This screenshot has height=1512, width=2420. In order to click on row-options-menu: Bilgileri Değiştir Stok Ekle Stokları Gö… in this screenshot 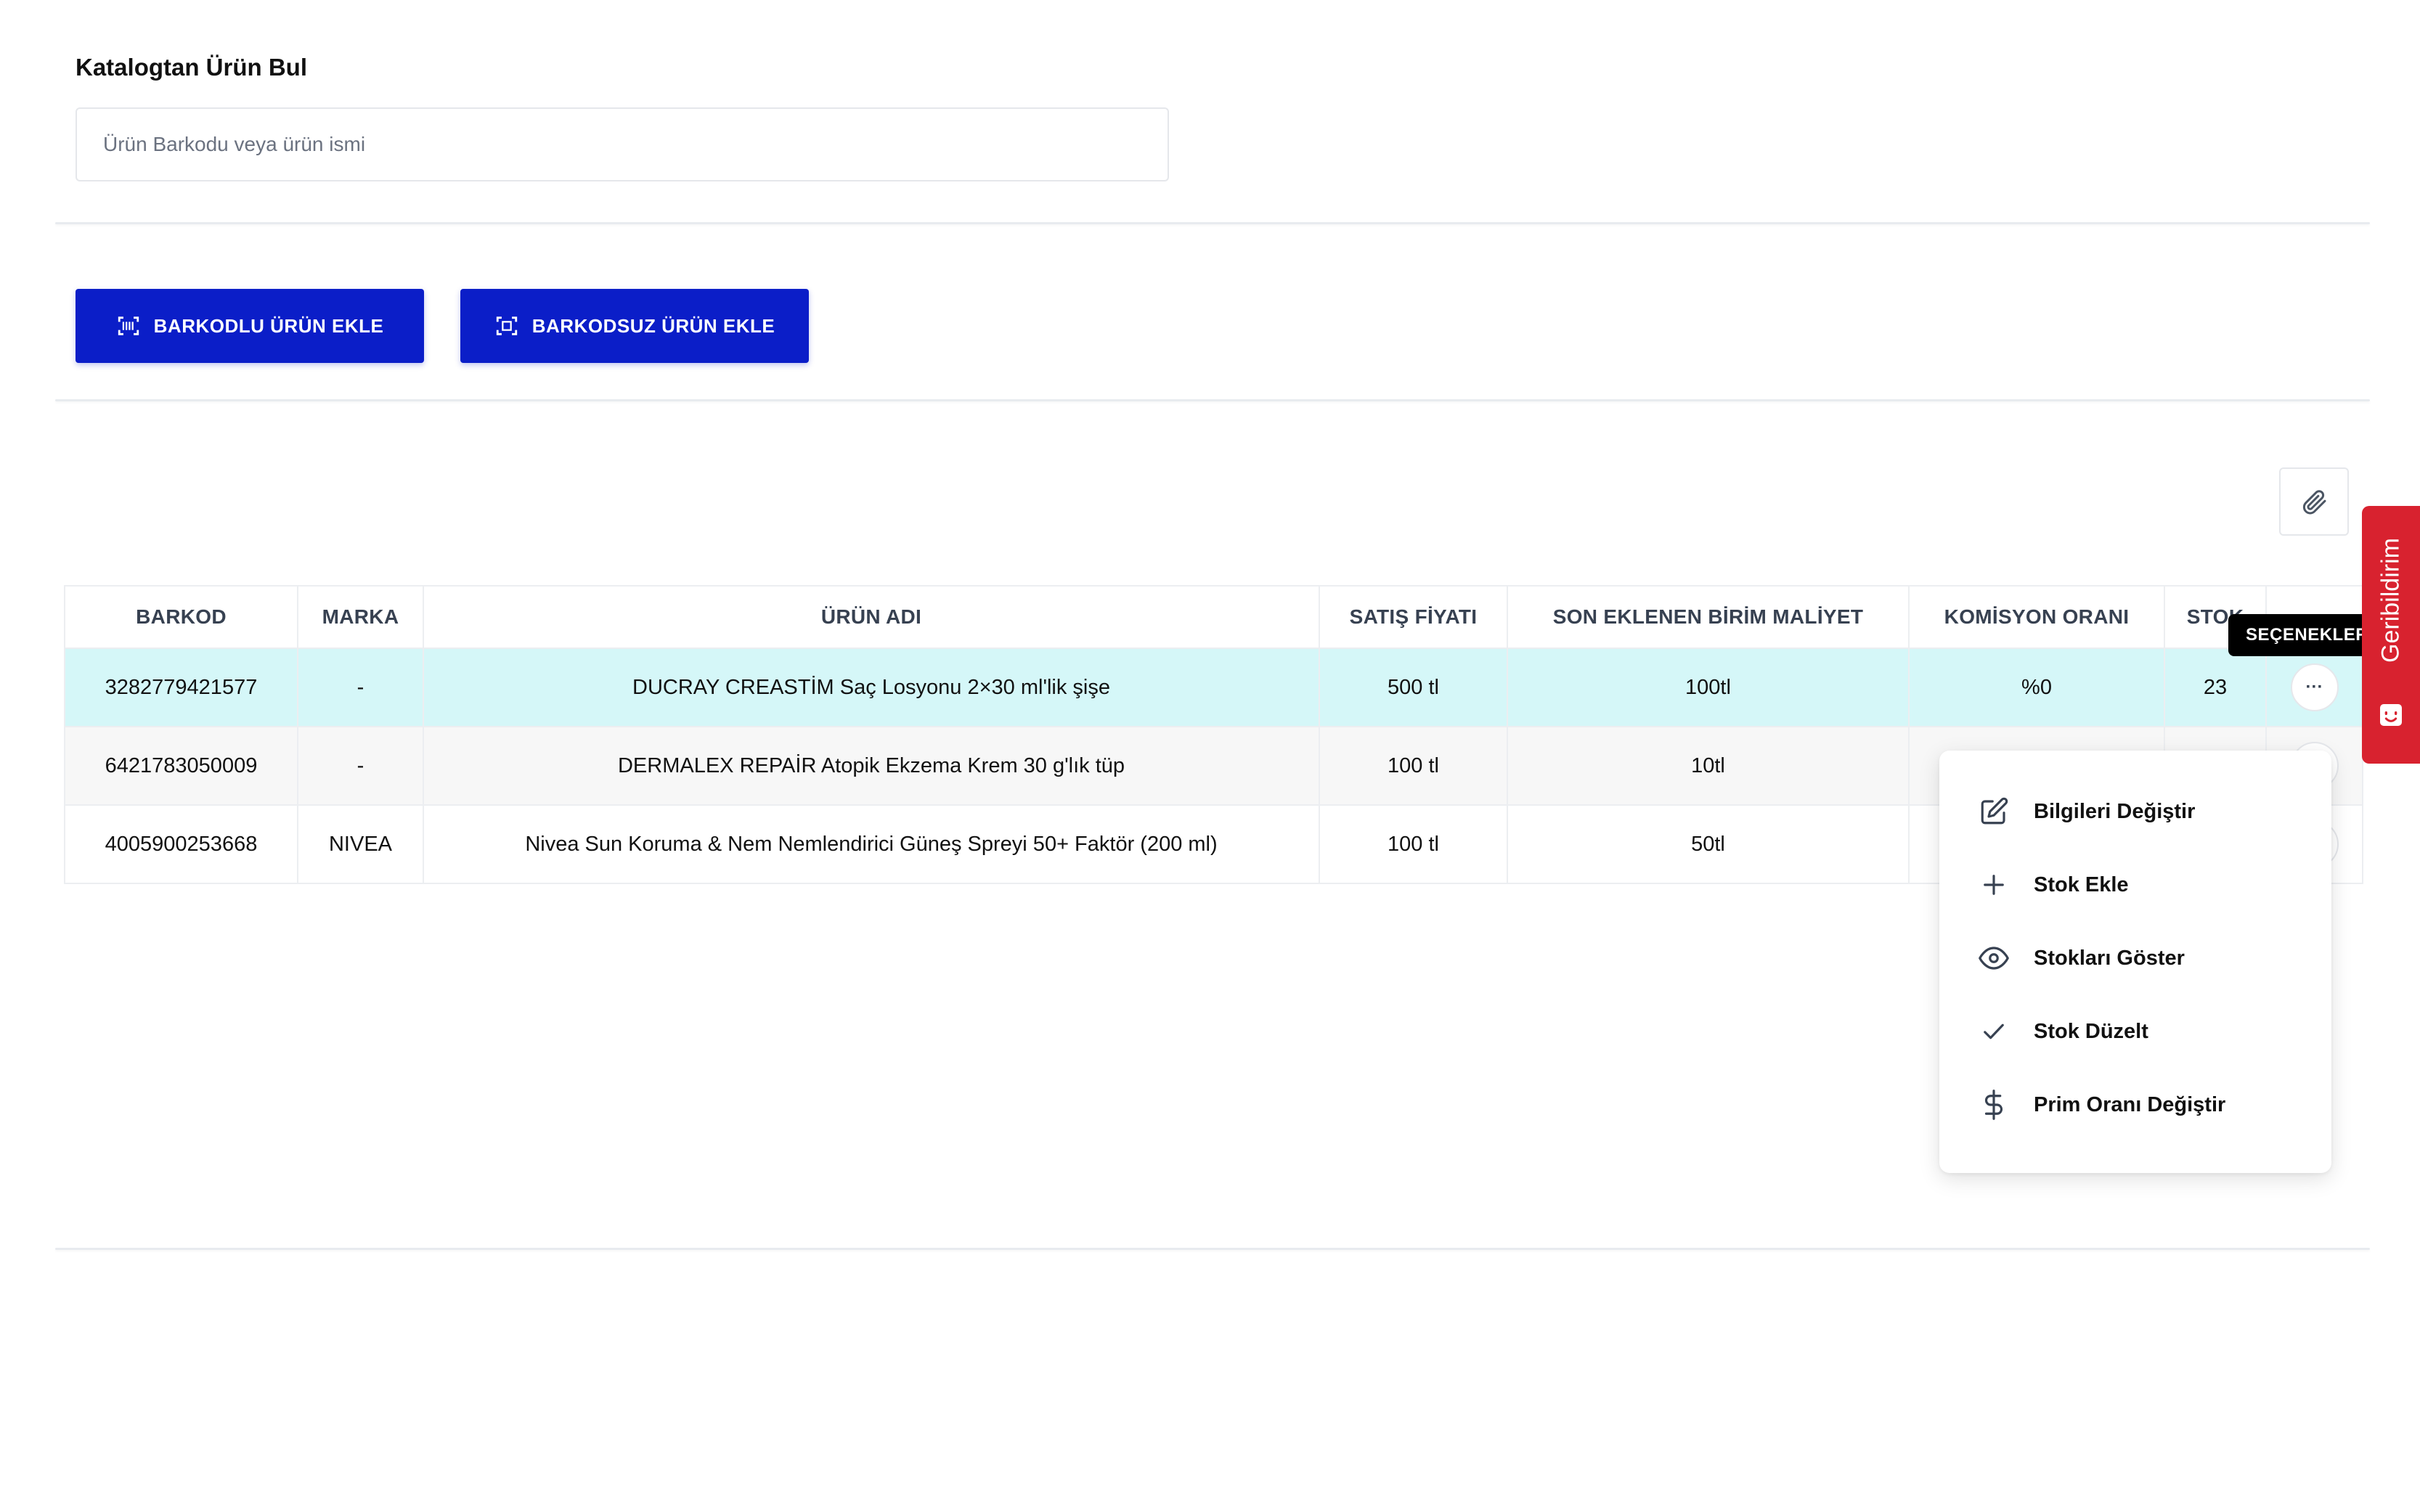, I will do `click(2135, 962)`.